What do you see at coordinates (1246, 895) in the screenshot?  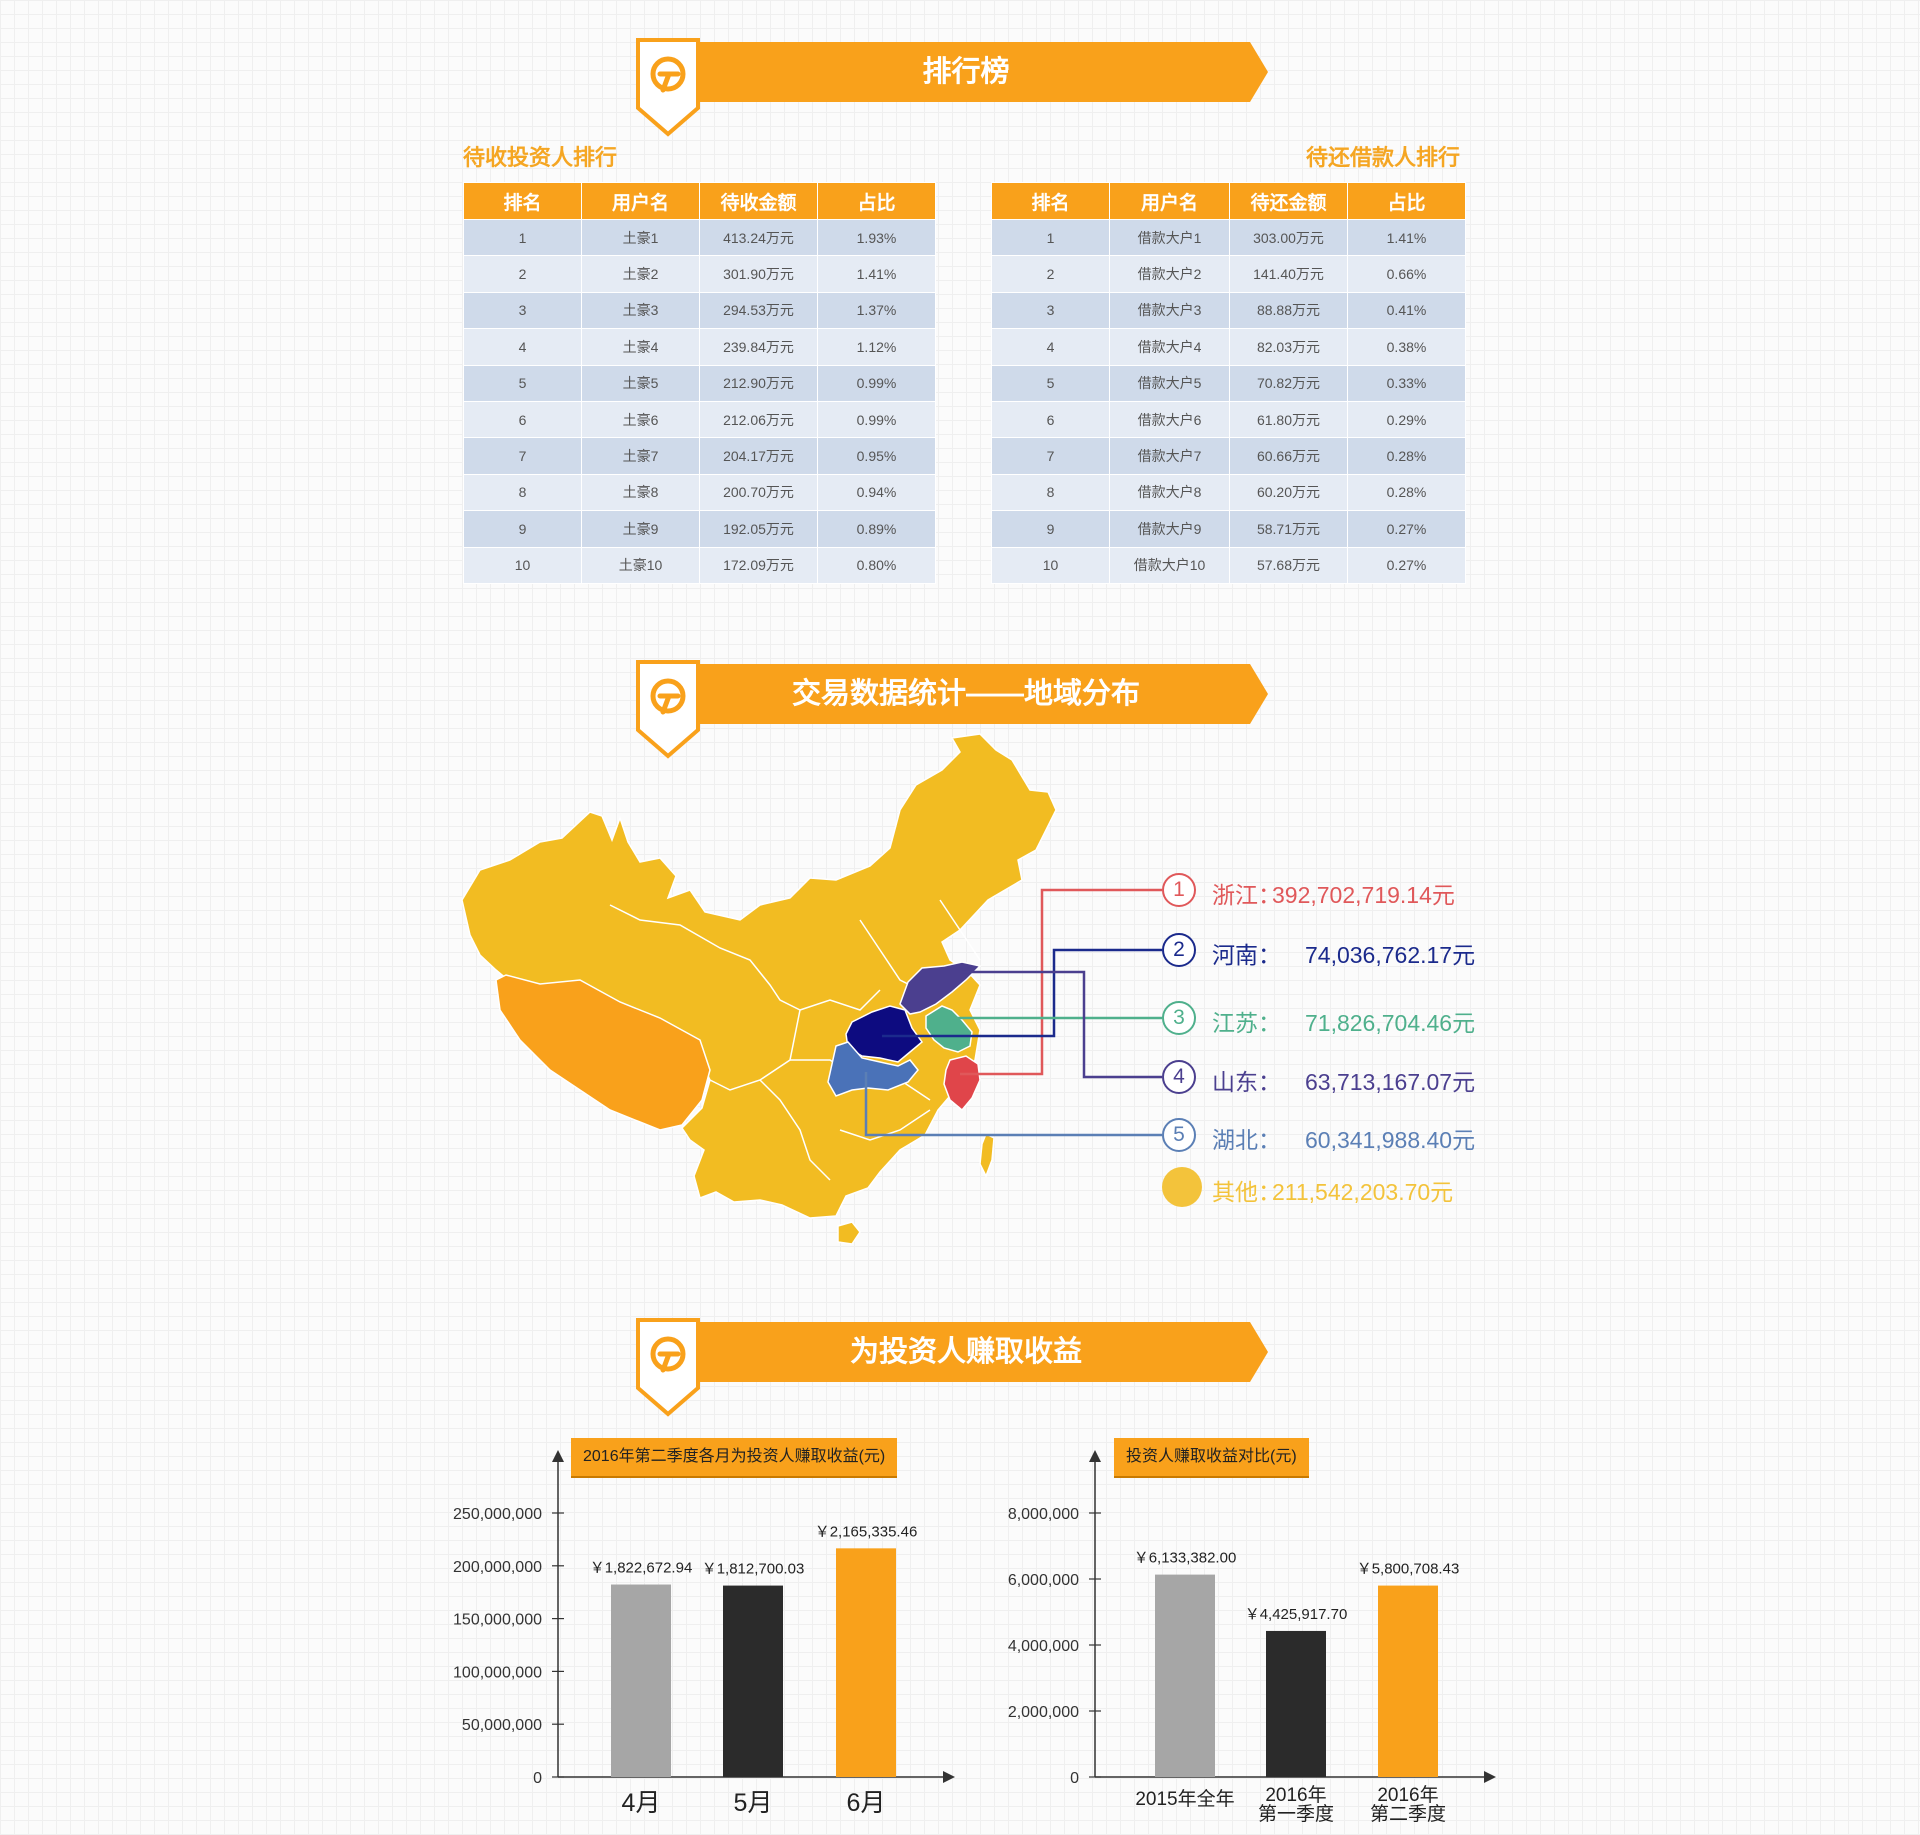 I see `legend-label: 浙江：` at bounding box center [1246, 895].